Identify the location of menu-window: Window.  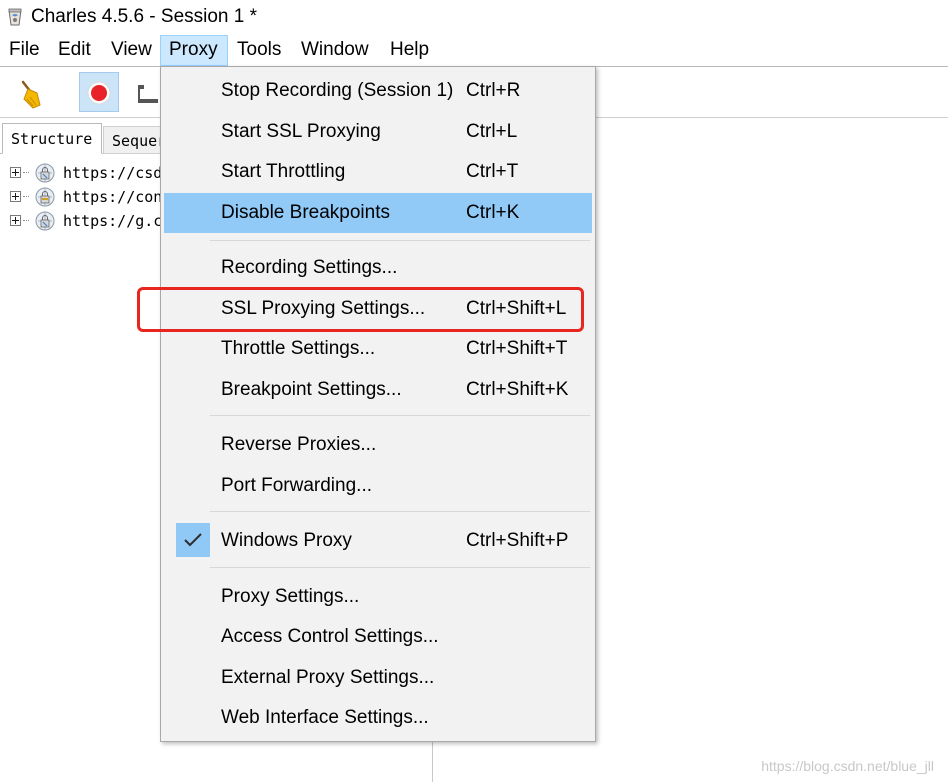
(335, 50).